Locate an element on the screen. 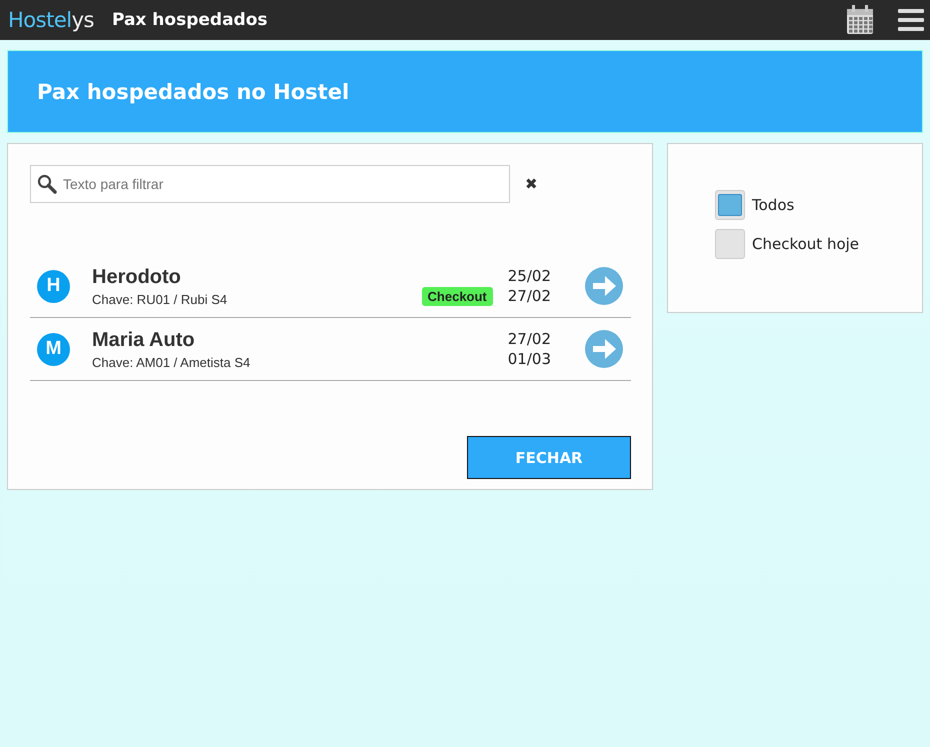  logo: Hostelys is located at coordinates (51, 20).